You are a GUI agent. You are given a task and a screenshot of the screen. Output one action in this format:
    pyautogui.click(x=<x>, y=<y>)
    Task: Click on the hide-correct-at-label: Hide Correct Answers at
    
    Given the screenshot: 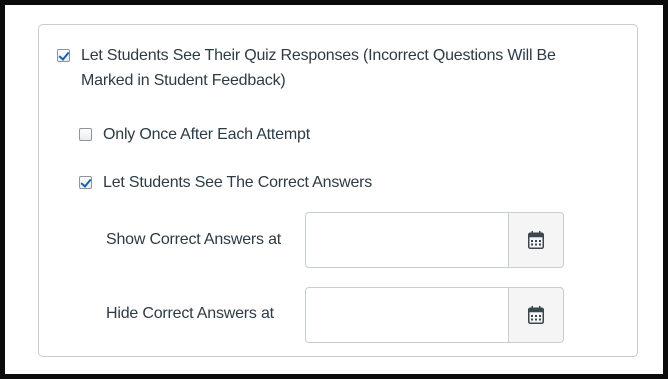 What is the action you would take?
    pyautogui.click(x=190, y=313)
    